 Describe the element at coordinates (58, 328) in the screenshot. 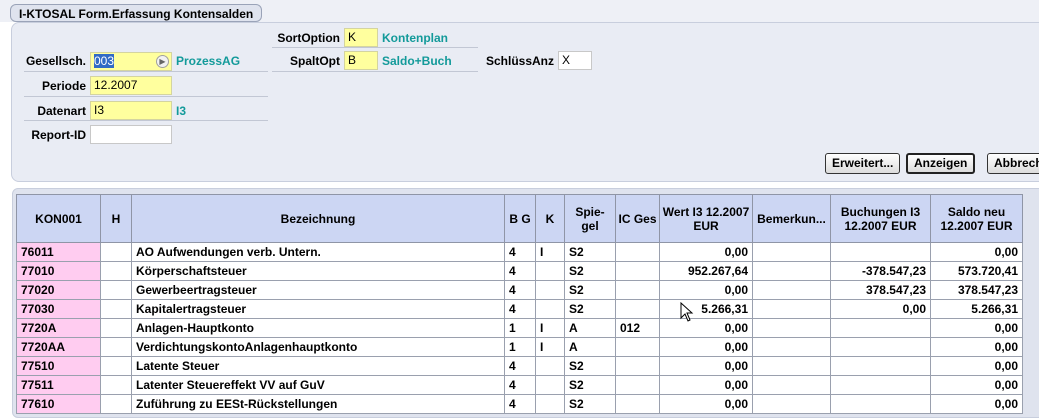

I see `cell-kon: 7720A` at that location.